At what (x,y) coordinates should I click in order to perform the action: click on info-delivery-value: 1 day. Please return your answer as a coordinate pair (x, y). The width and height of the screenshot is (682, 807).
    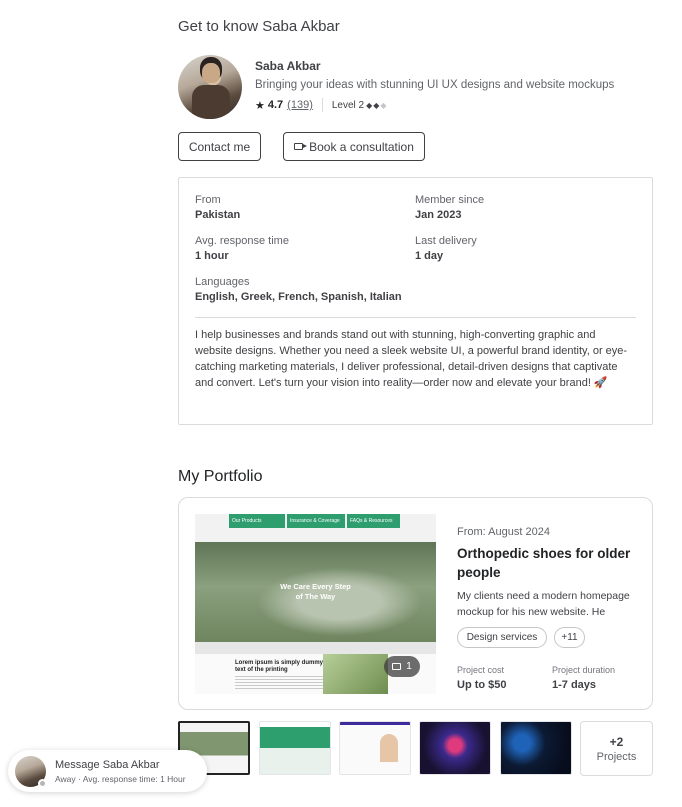
    Looking at the image, I should click on (429, 256).